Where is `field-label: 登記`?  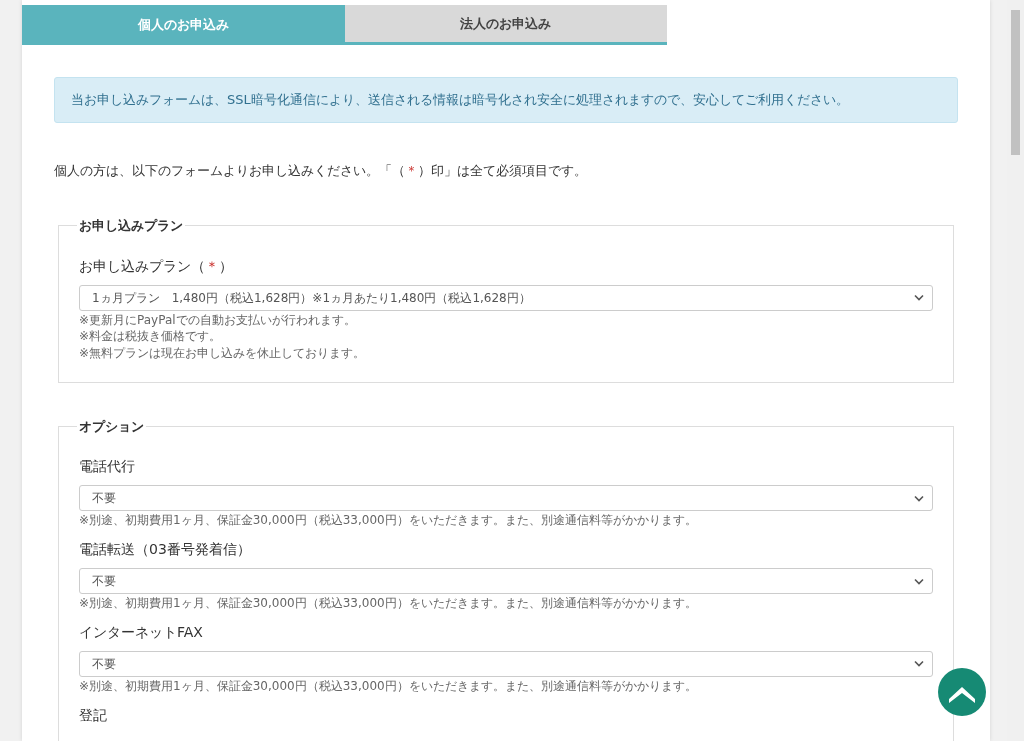
field-label: 登記 is located at coordinates (93, 715).